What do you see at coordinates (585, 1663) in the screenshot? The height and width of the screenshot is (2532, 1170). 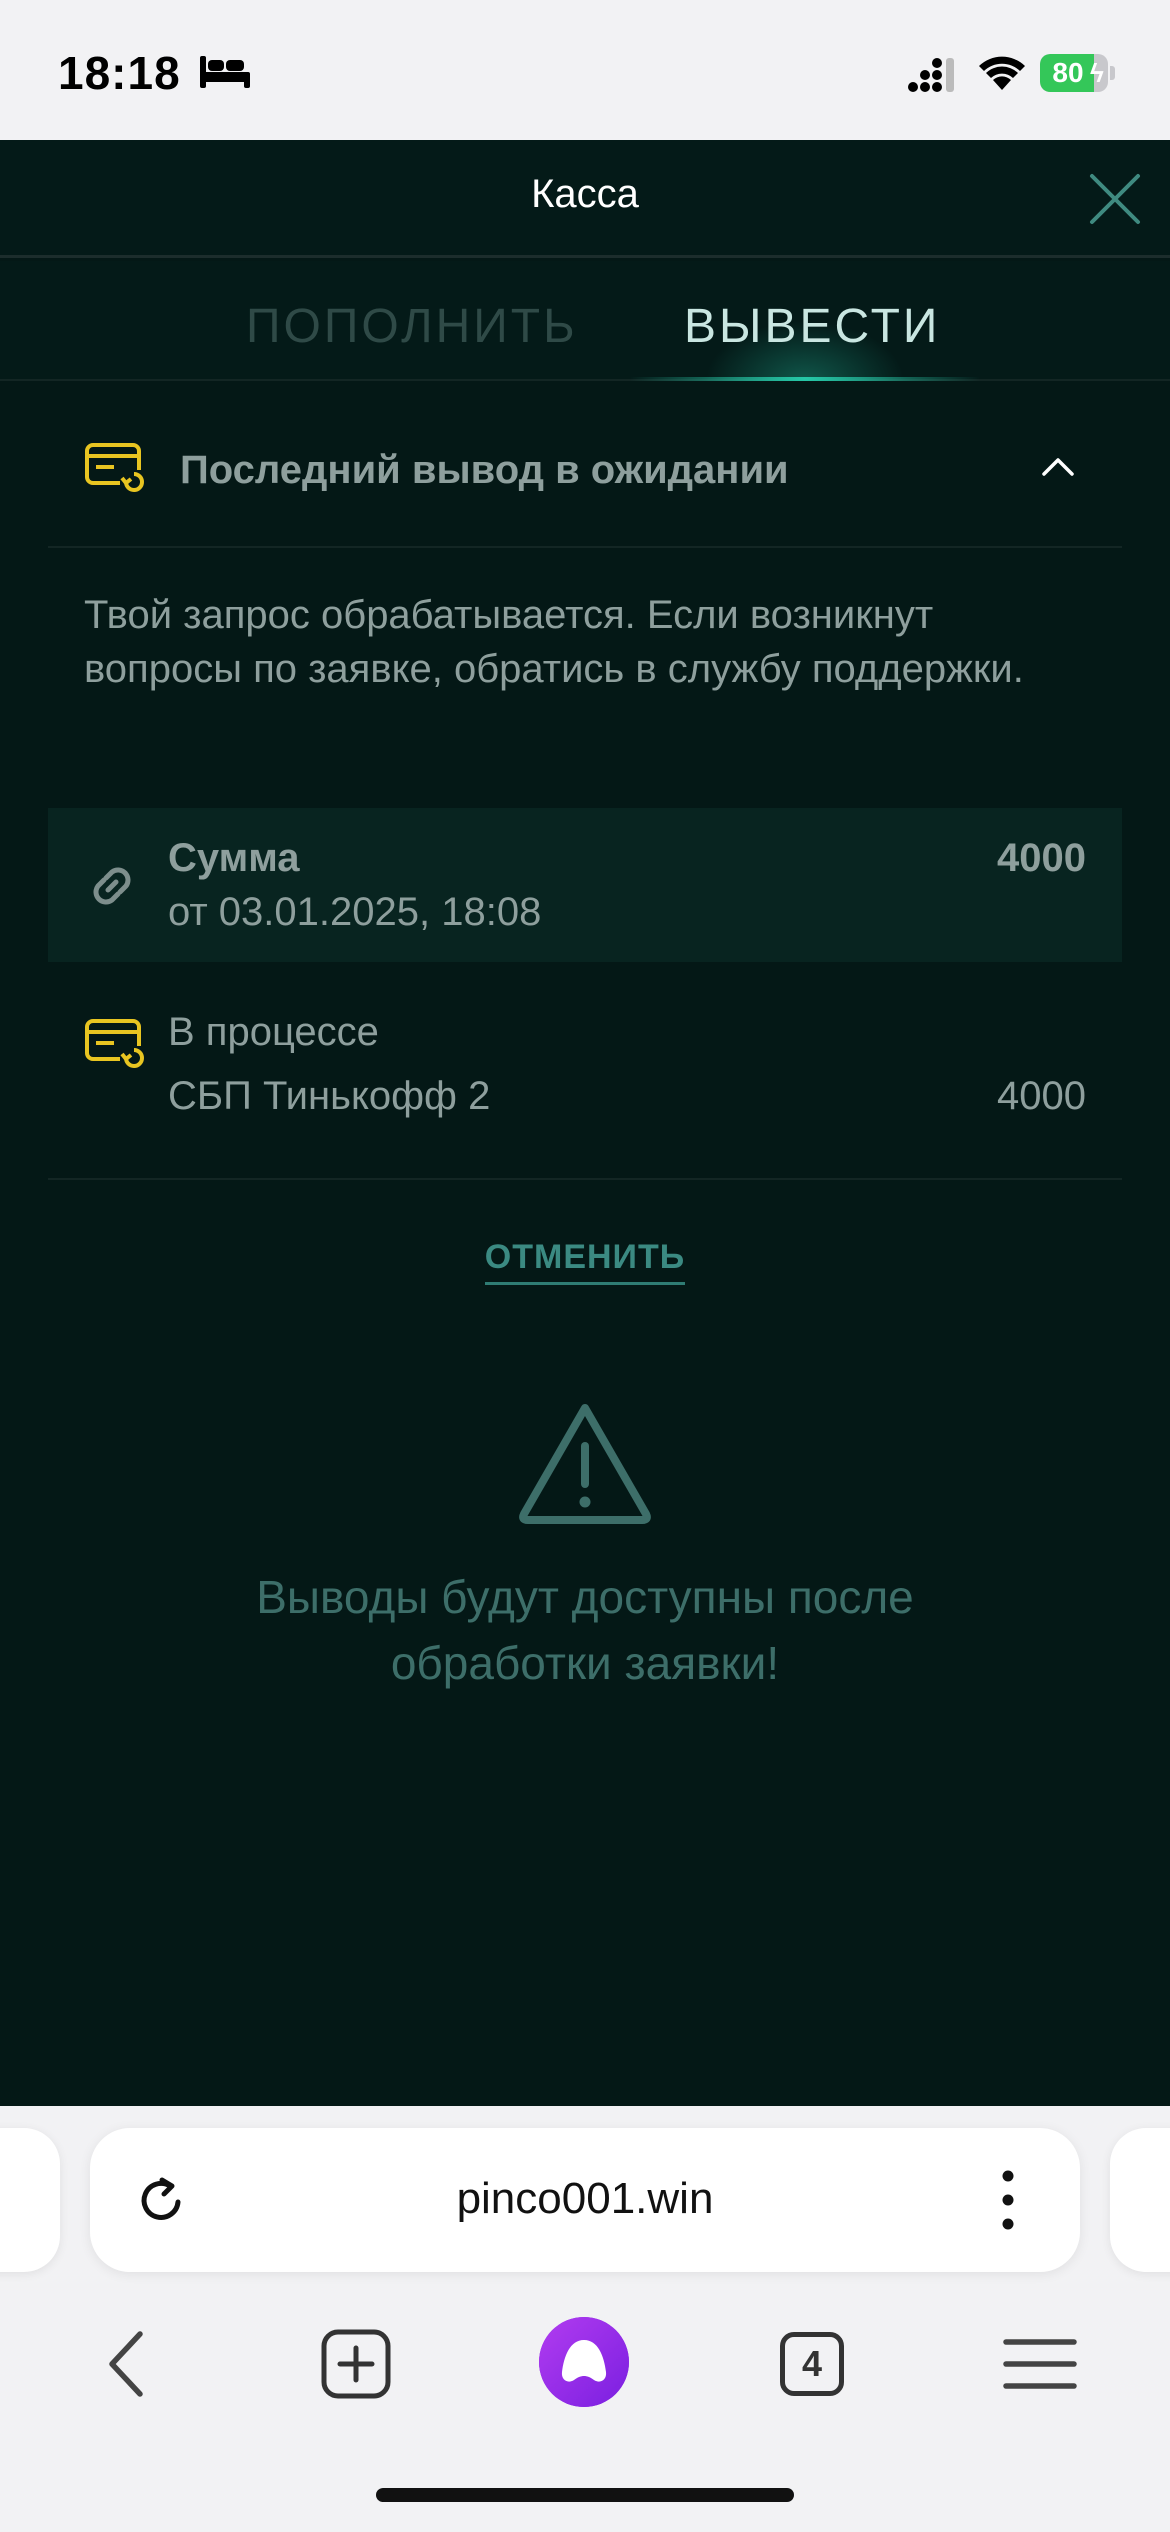 I see `warning-line-2: обработки заявки!` at bounding box center [585, 1663].